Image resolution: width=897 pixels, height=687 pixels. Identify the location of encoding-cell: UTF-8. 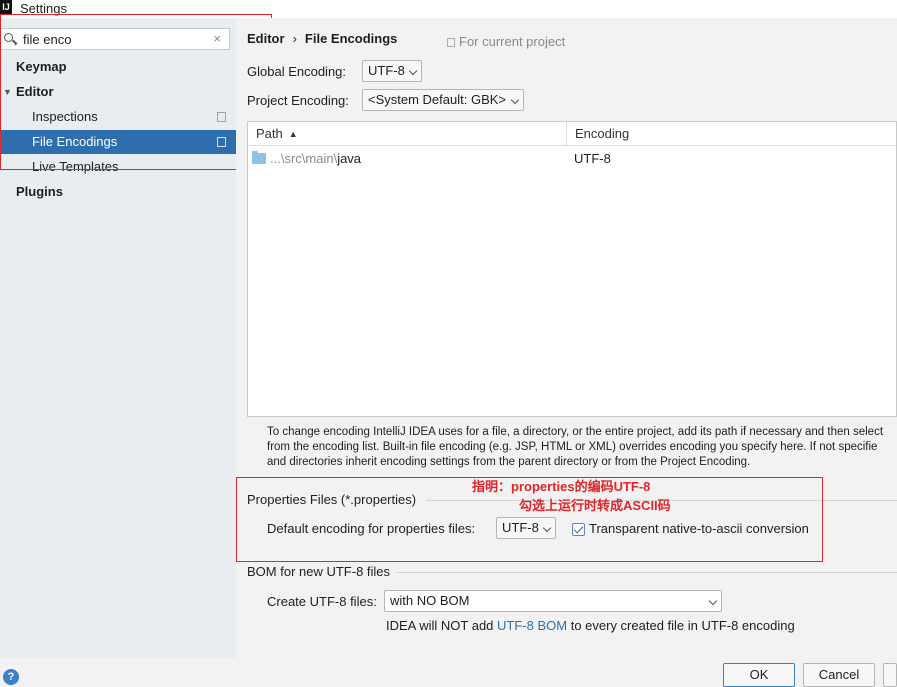
(592, 159).